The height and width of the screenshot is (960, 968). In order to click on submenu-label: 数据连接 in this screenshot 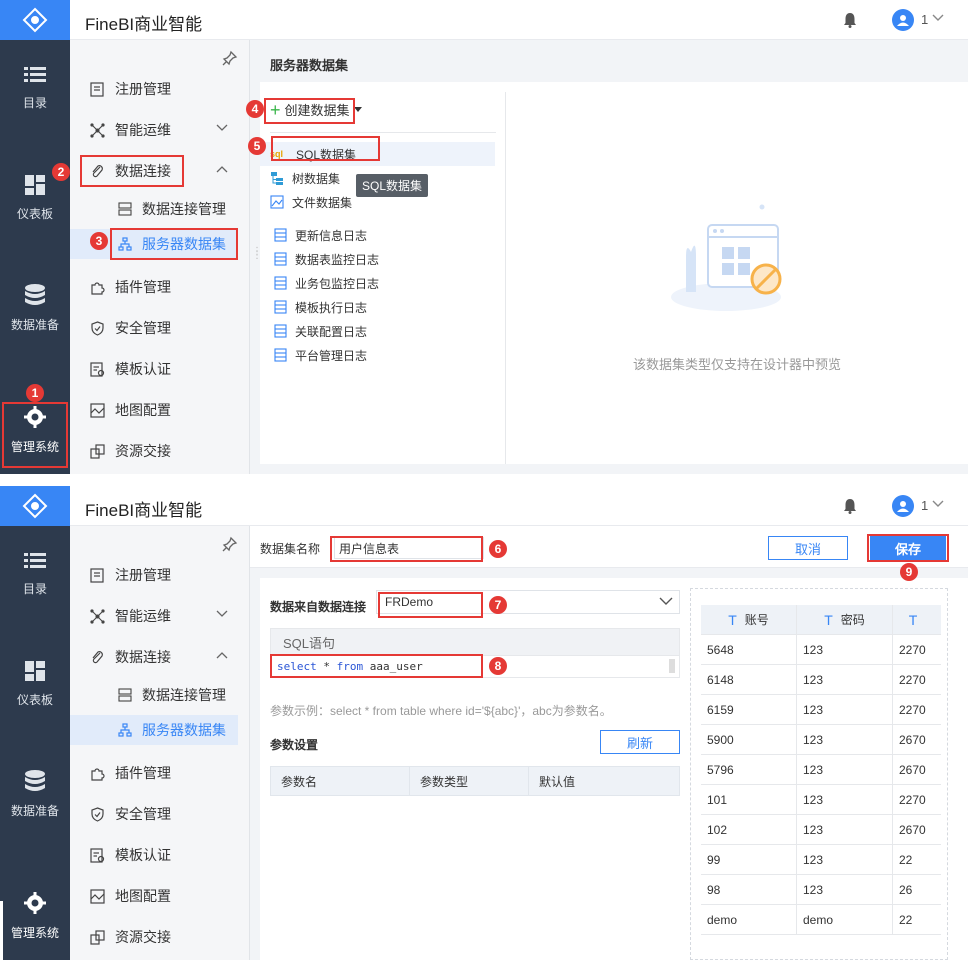, I will do `click(143, 657)`.